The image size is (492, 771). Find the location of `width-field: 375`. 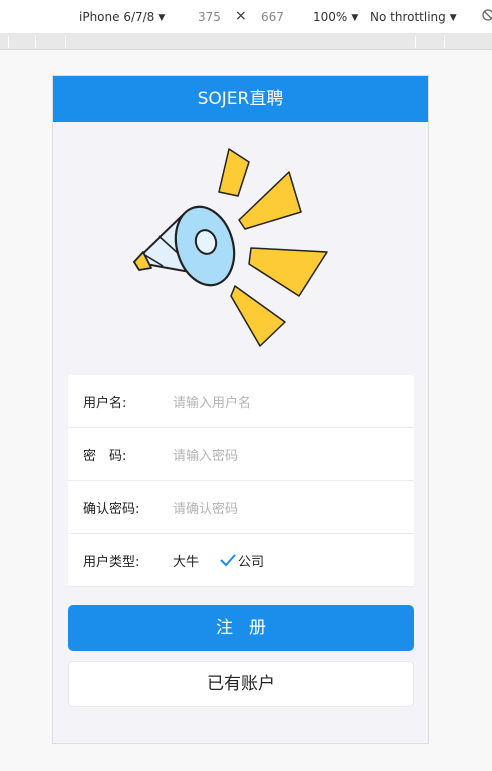

width-field: 375 is located at coordinates (209, 17).